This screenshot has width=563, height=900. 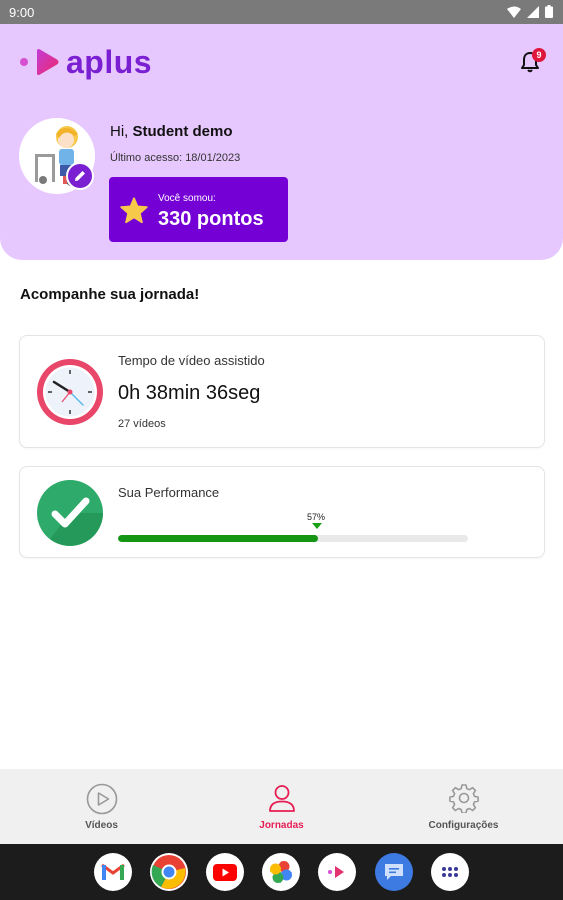 I want to click on logo-text: aplus, so click(x=109, y=62).